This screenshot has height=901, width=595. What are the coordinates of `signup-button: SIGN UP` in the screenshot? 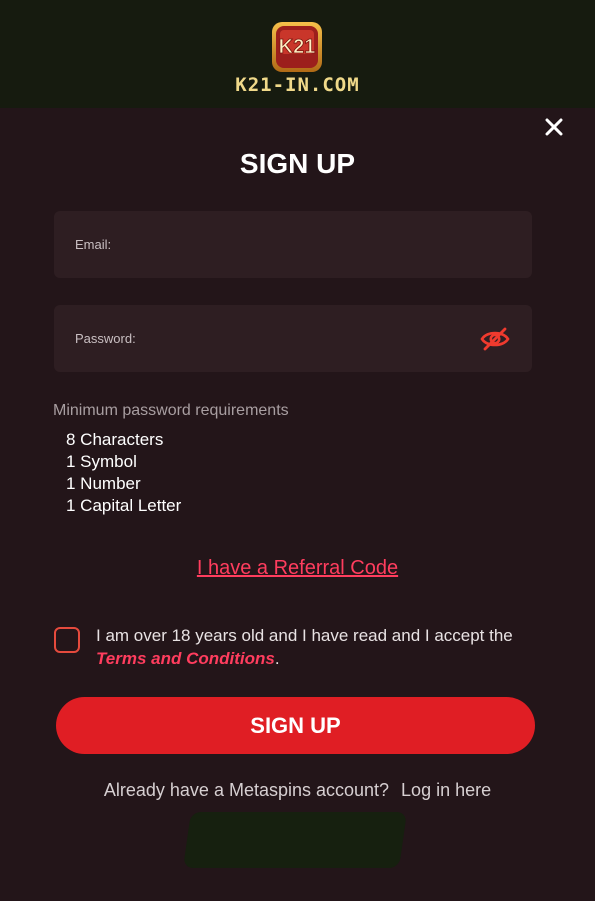 It's located at (295, 725).